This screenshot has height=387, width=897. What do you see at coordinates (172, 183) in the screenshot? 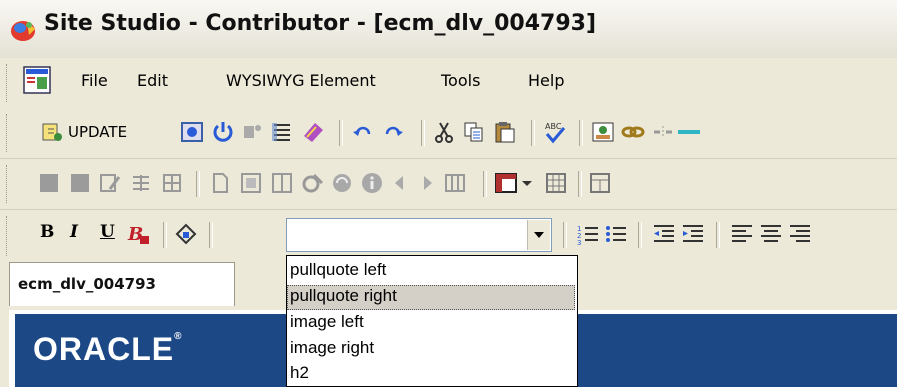
I see `cell-props-icon` at bounding box center [172, 183].